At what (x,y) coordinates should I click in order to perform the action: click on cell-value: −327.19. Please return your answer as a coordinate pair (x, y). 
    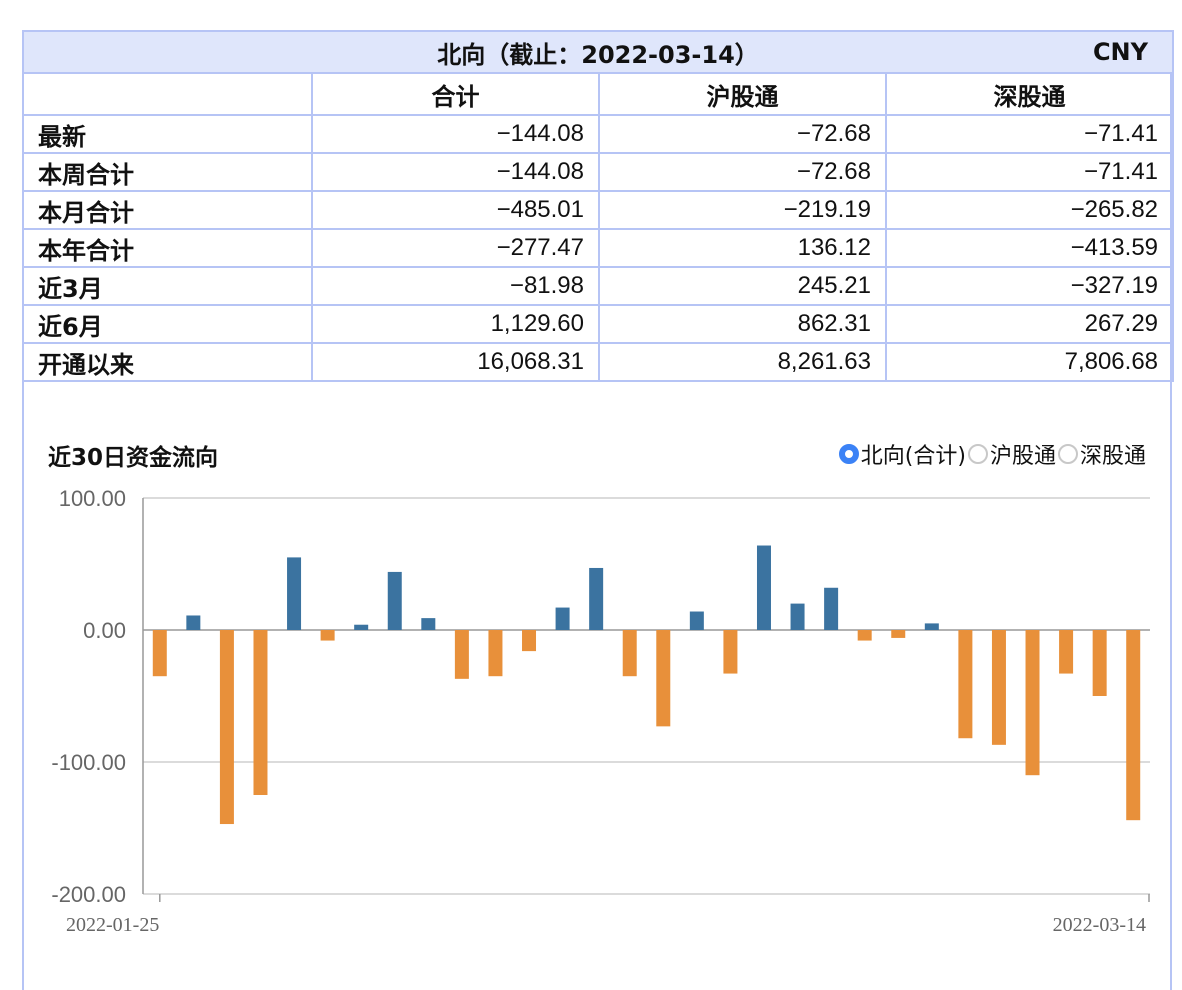
    Looking at the image, I should click on (1029, 286).